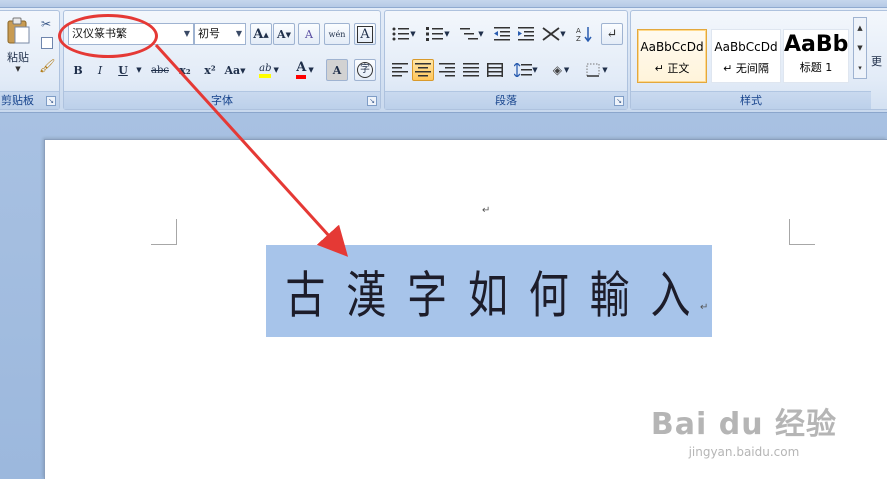 The height and width of the screenshot is (479, 887). Describe the element at coordinates (337, 34) in the screenshot. I see `phonetic-guide-button: wén` at that location.